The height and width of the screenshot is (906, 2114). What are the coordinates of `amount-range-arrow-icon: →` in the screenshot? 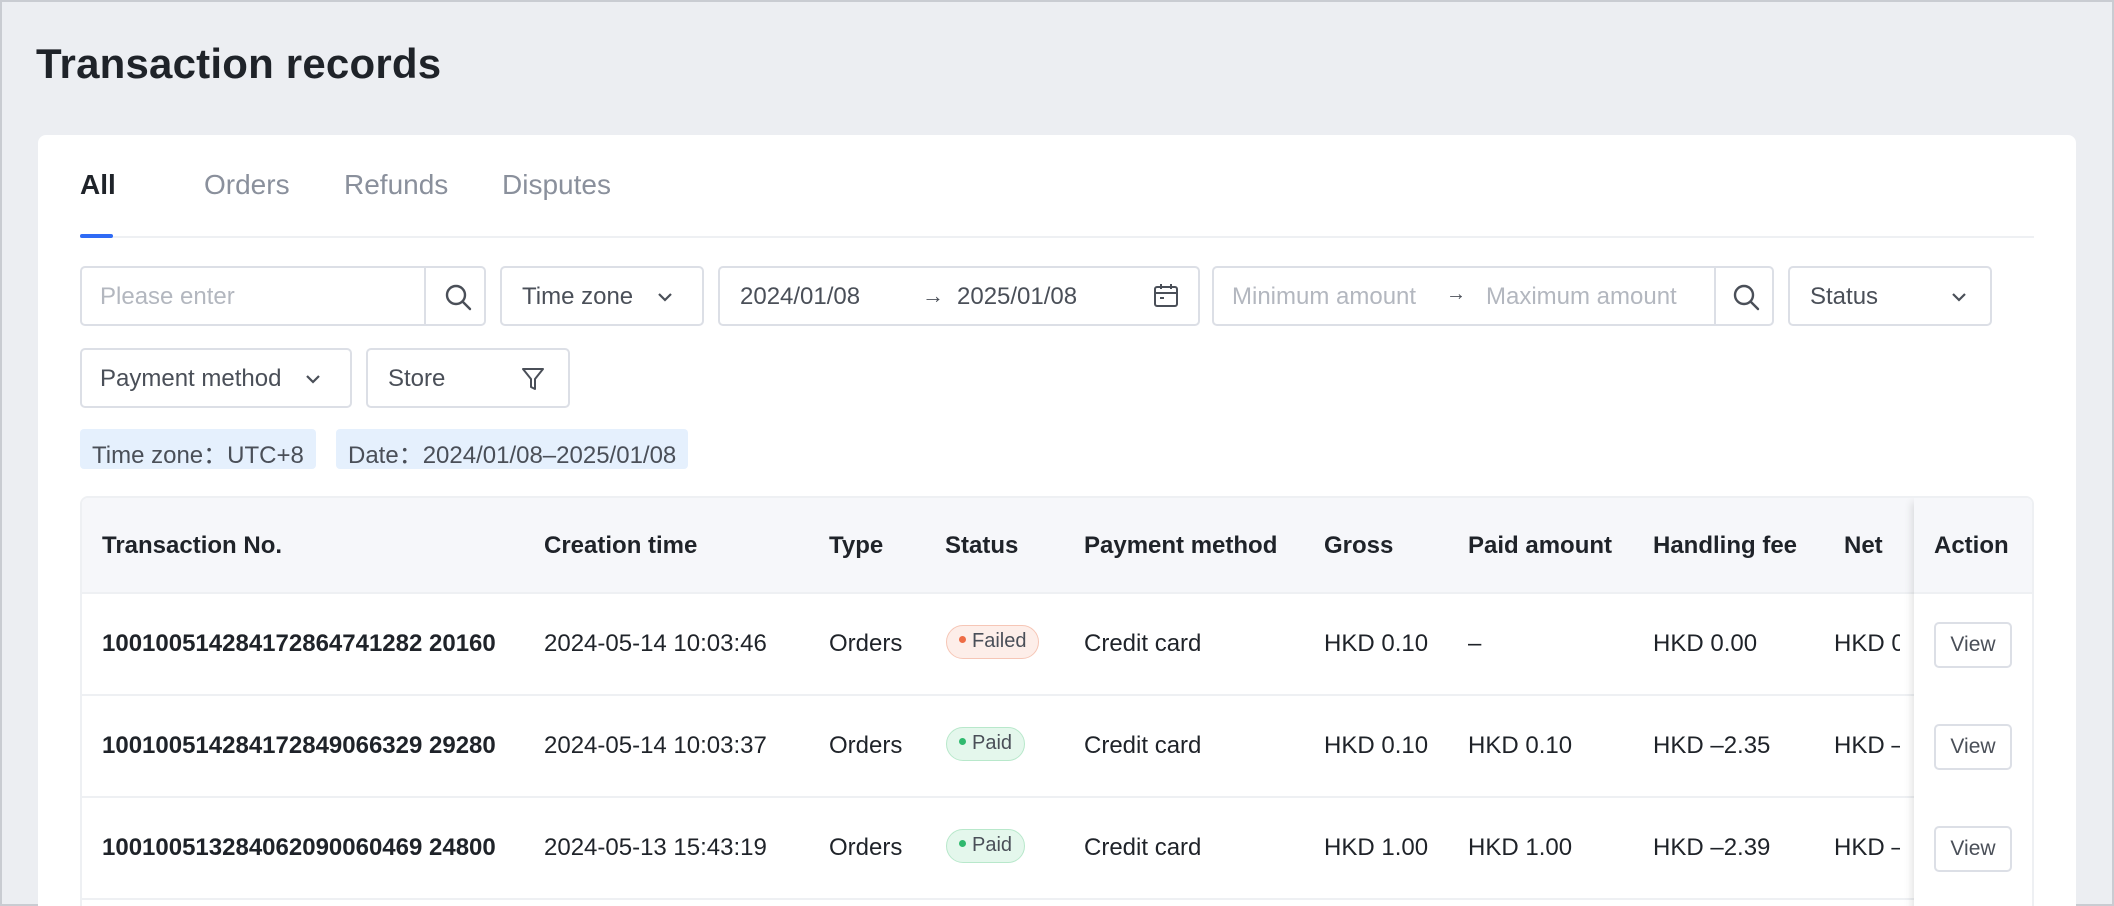 It's located at (1456, 294).